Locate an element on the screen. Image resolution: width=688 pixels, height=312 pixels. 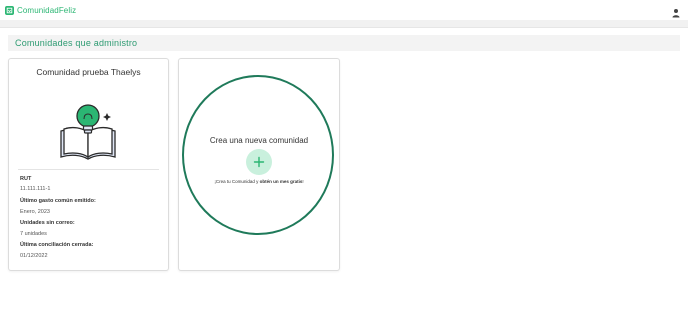
section-header: Comunidades que administro is located at coordinates (344, 43).